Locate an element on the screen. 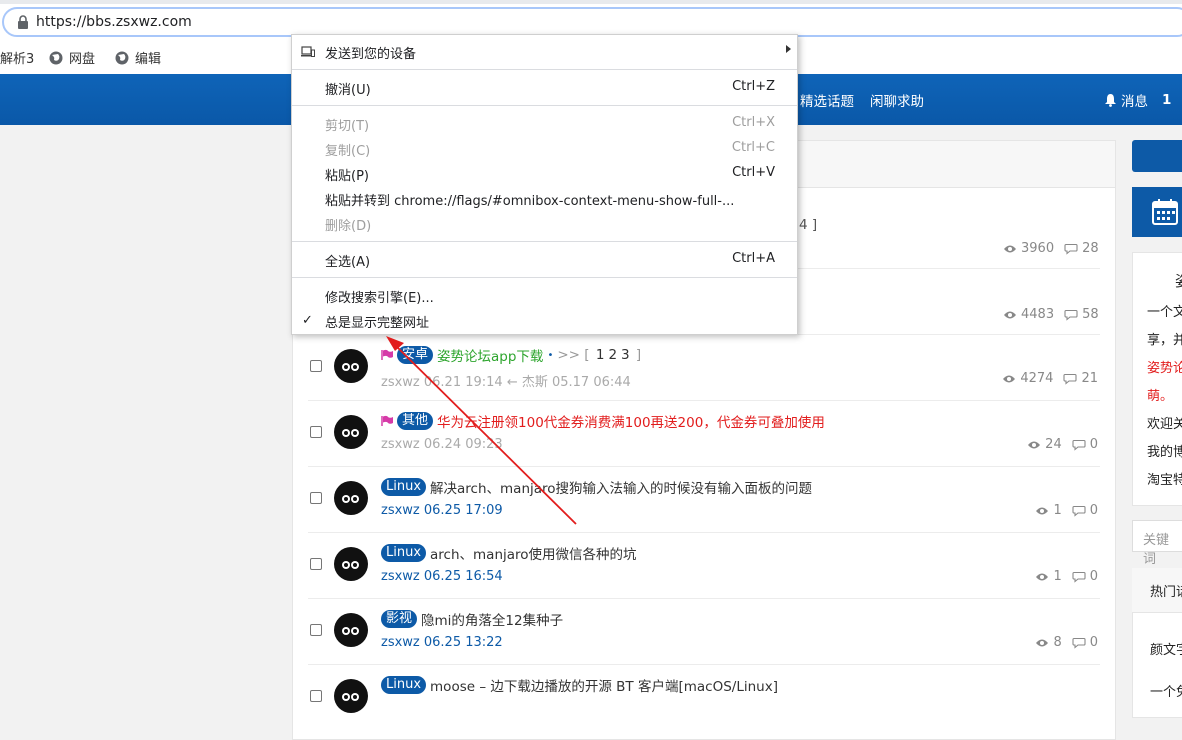 This screenshot has width=1182, height=740. post-button is located at coordinates (1157, 156).